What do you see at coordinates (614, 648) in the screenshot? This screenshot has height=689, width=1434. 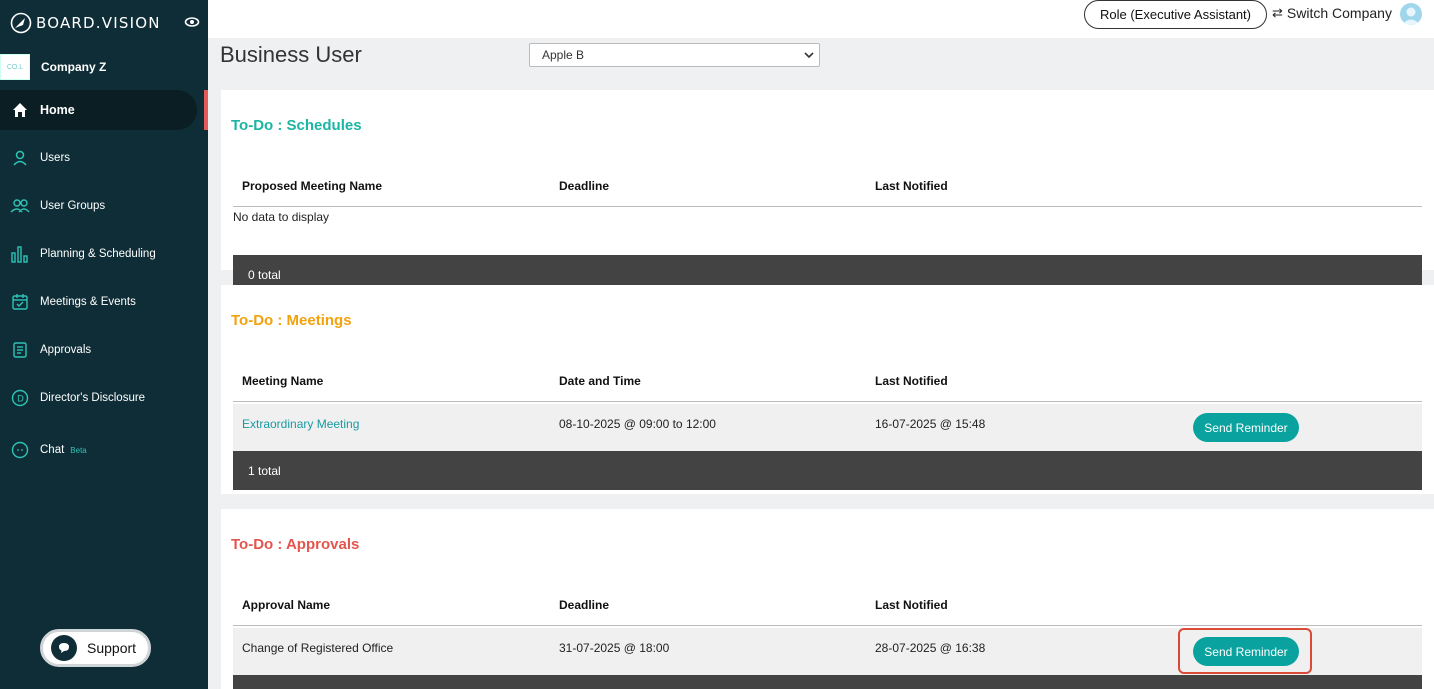 I see `approval-deadline: 31-07-2025 @ 18:00` at bounding box center [614, 648].